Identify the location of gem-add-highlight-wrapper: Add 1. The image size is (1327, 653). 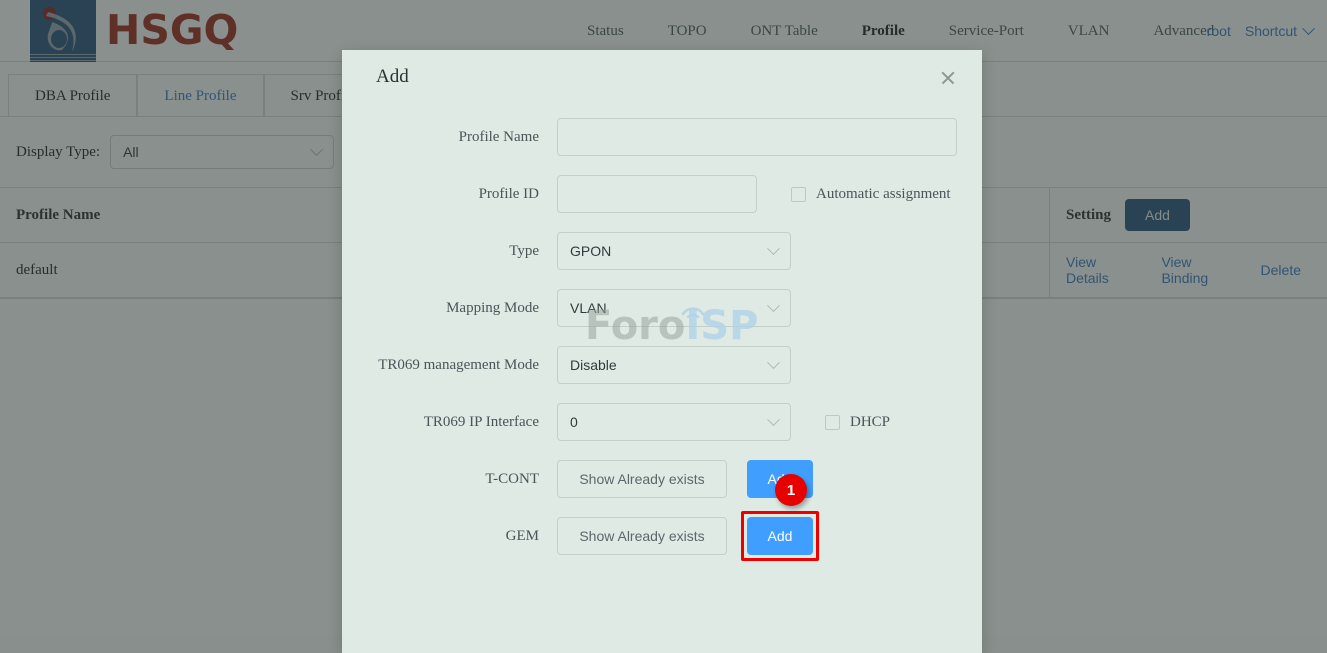
(780, 517).